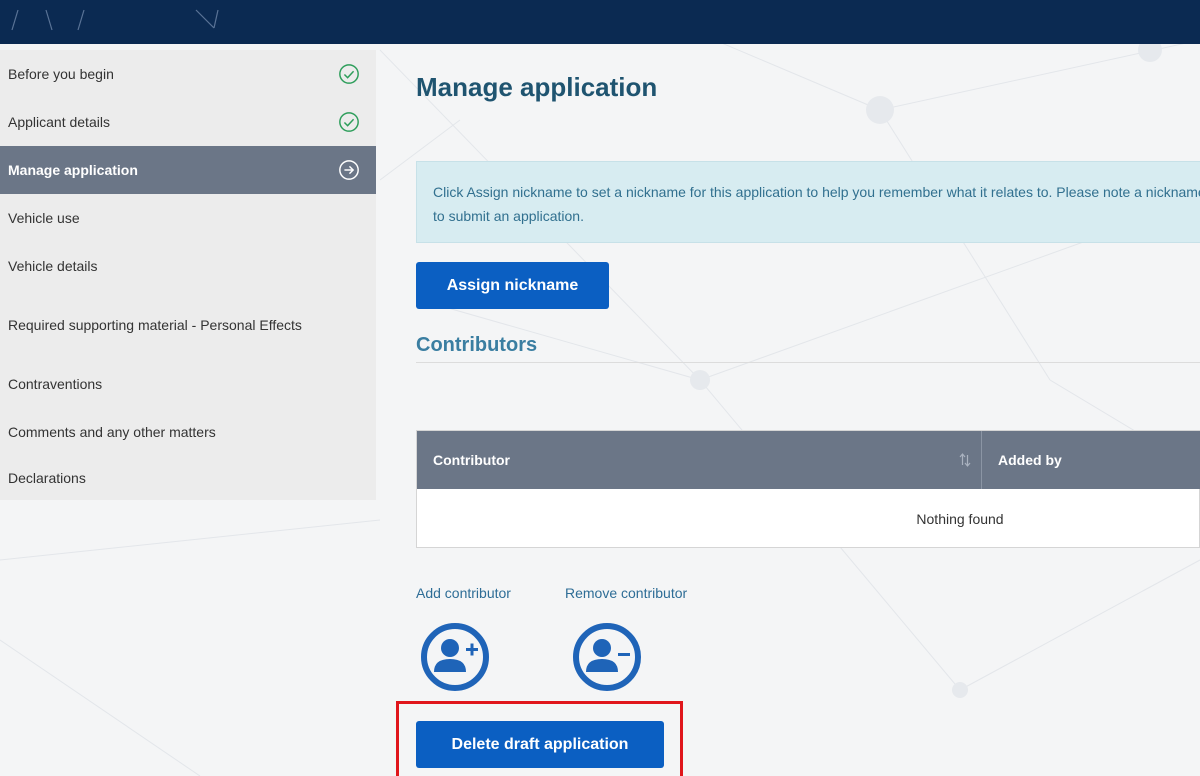  I want to click on sort-icon, so click(965, 460).